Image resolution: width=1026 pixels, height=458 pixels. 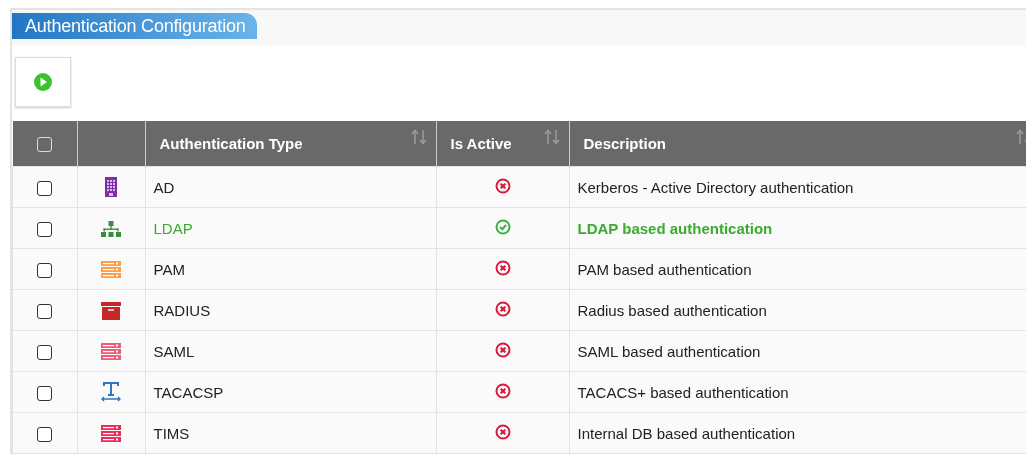 I want to click on play-icon, so click(x=43, y=82).